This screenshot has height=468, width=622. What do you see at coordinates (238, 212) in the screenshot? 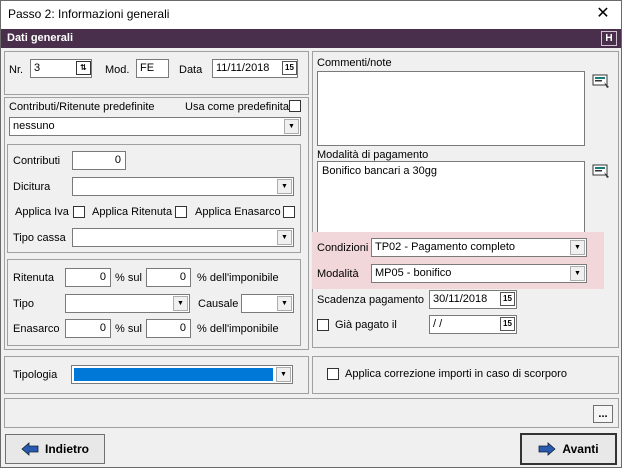
I see `applica-enasarco-label: Applica Enasarco` at bounding box center [238, 212].